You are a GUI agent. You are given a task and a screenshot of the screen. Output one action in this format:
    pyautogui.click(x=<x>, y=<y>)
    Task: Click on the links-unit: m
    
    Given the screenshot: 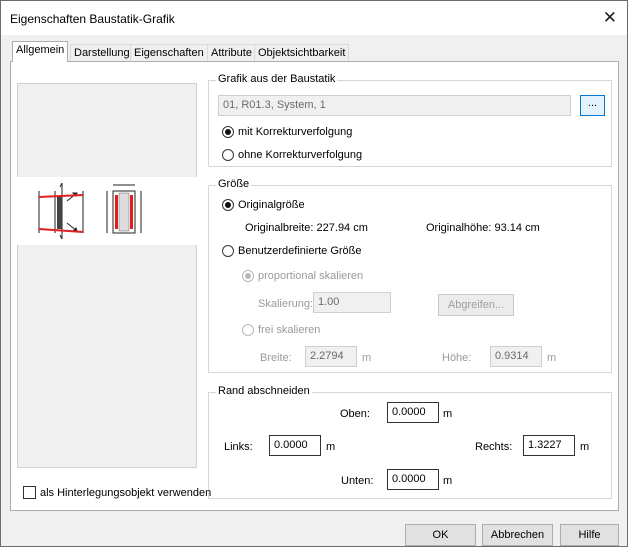 What is the action you would take?
    pyautogui.click(x=331, y=447)
    